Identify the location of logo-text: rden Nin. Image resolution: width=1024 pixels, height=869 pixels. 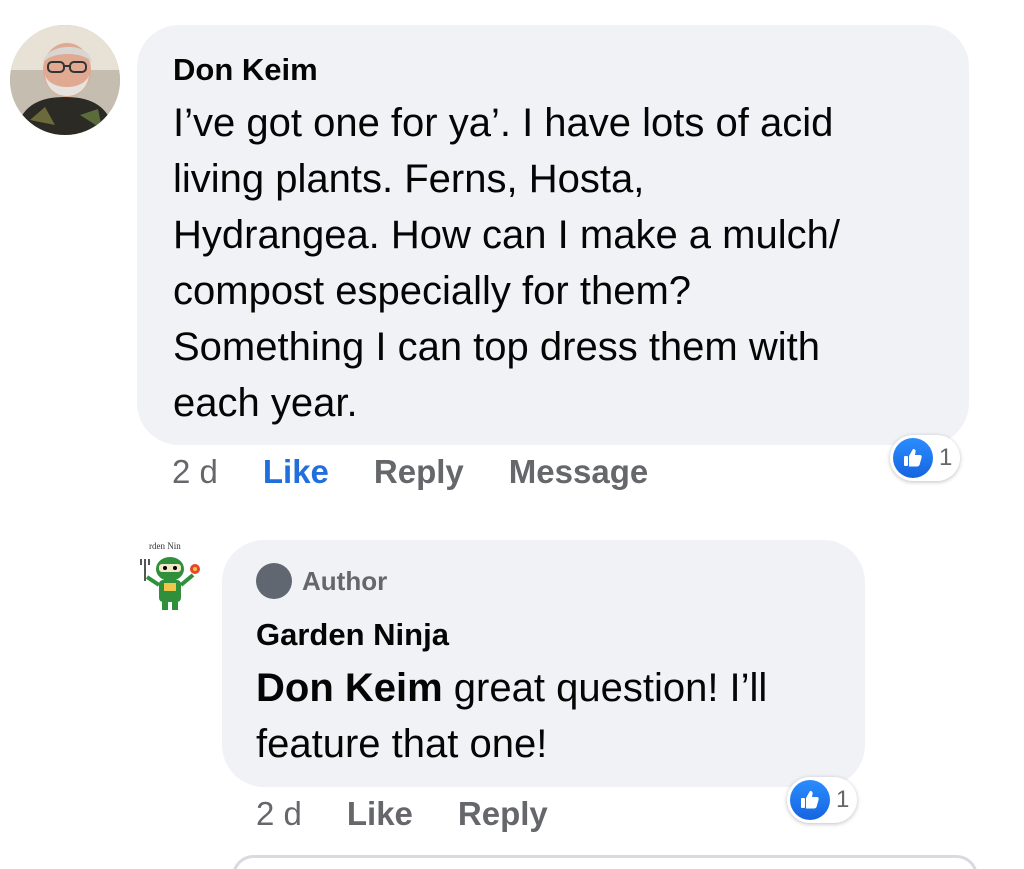
(165, 546).